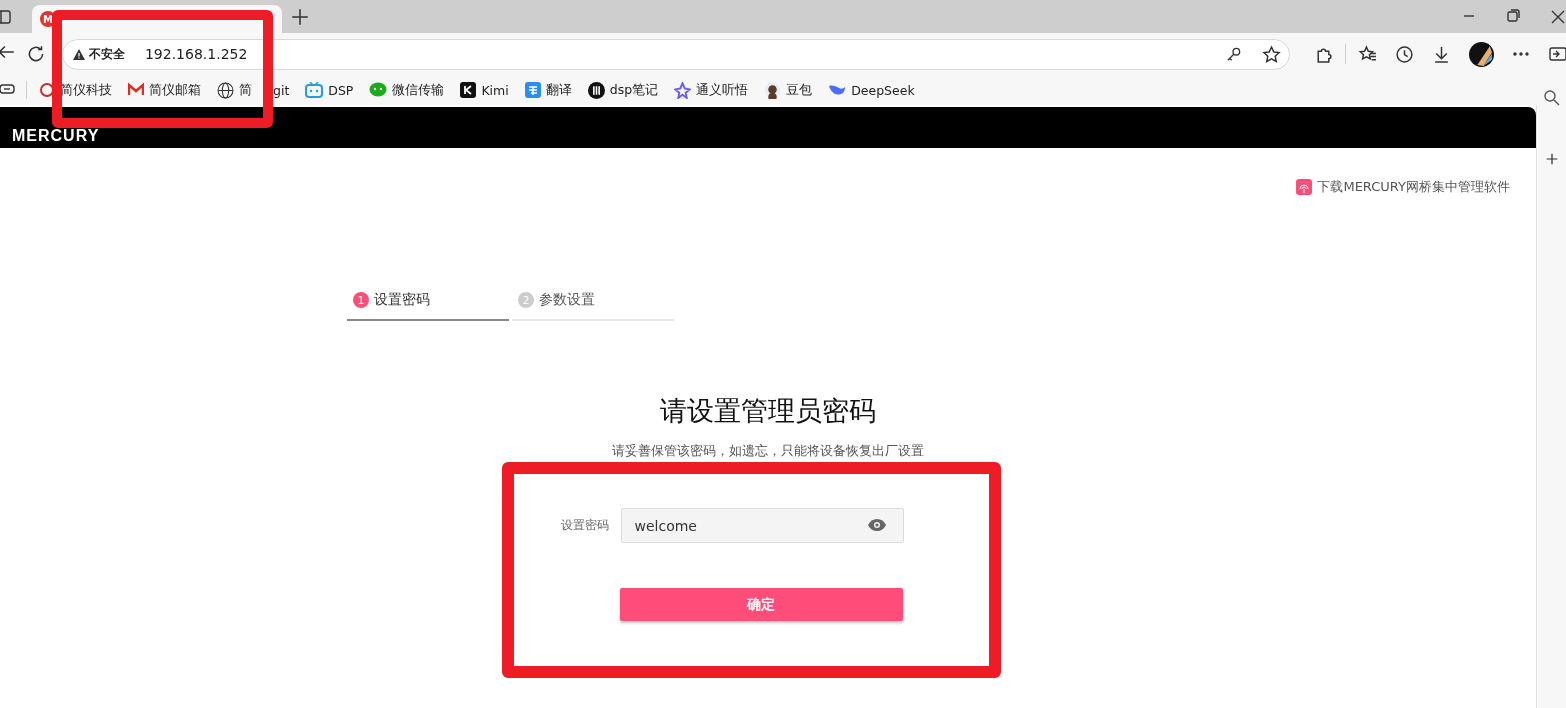 The image size is (1566, 708). Describe the element at coordinates (623, 90) in the screenshot. I see `bookmark: dsp笔记` at that location.